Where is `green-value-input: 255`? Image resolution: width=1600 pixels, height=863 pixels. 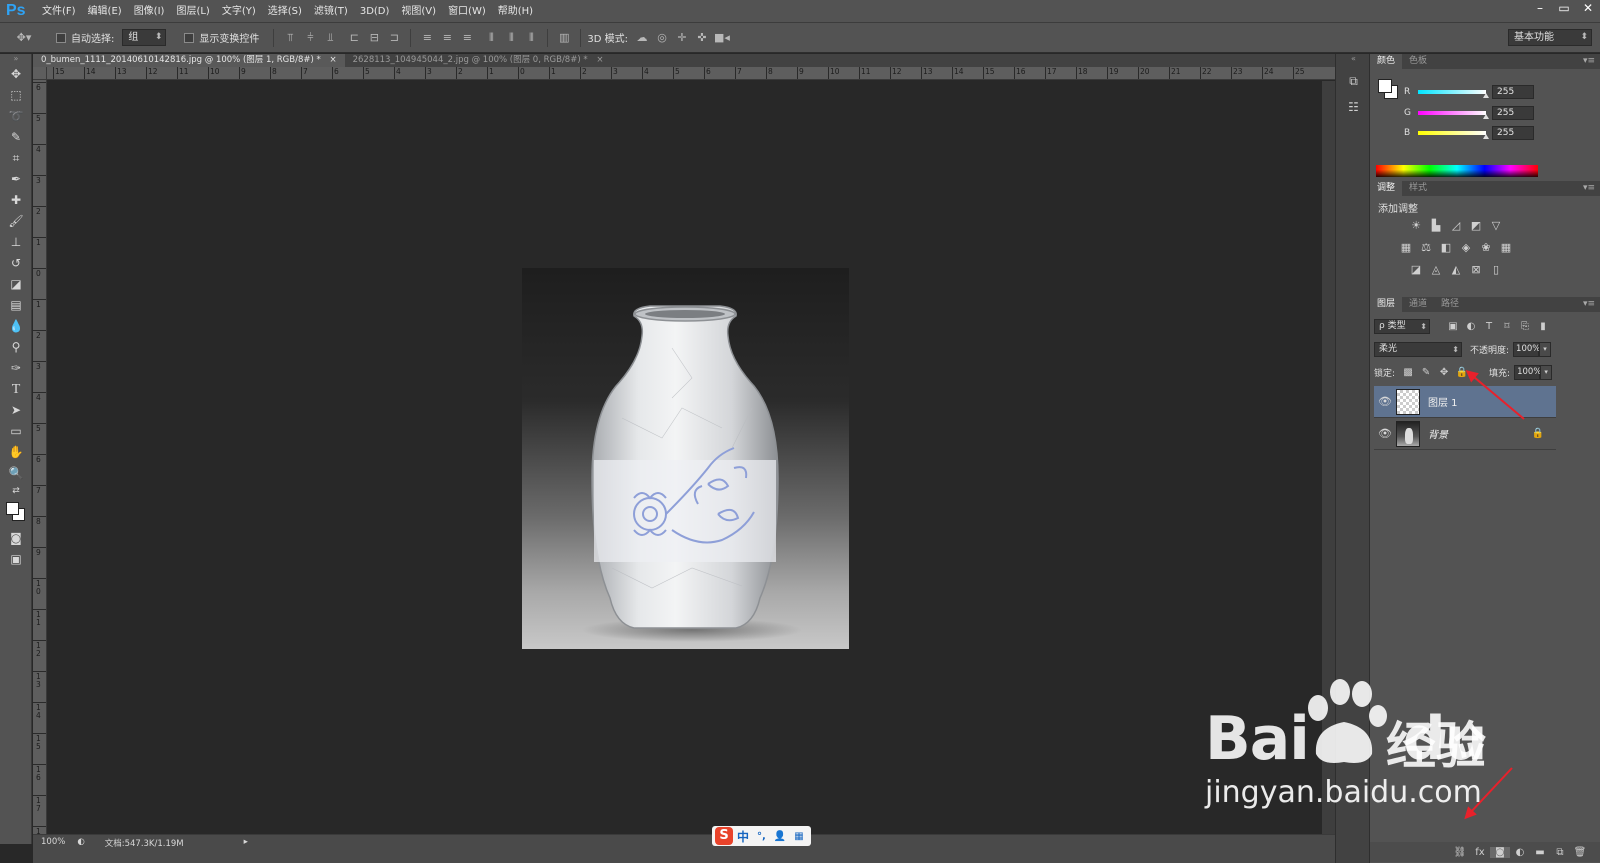 green-value-input: 255 is located at coordinates (1513, 113).